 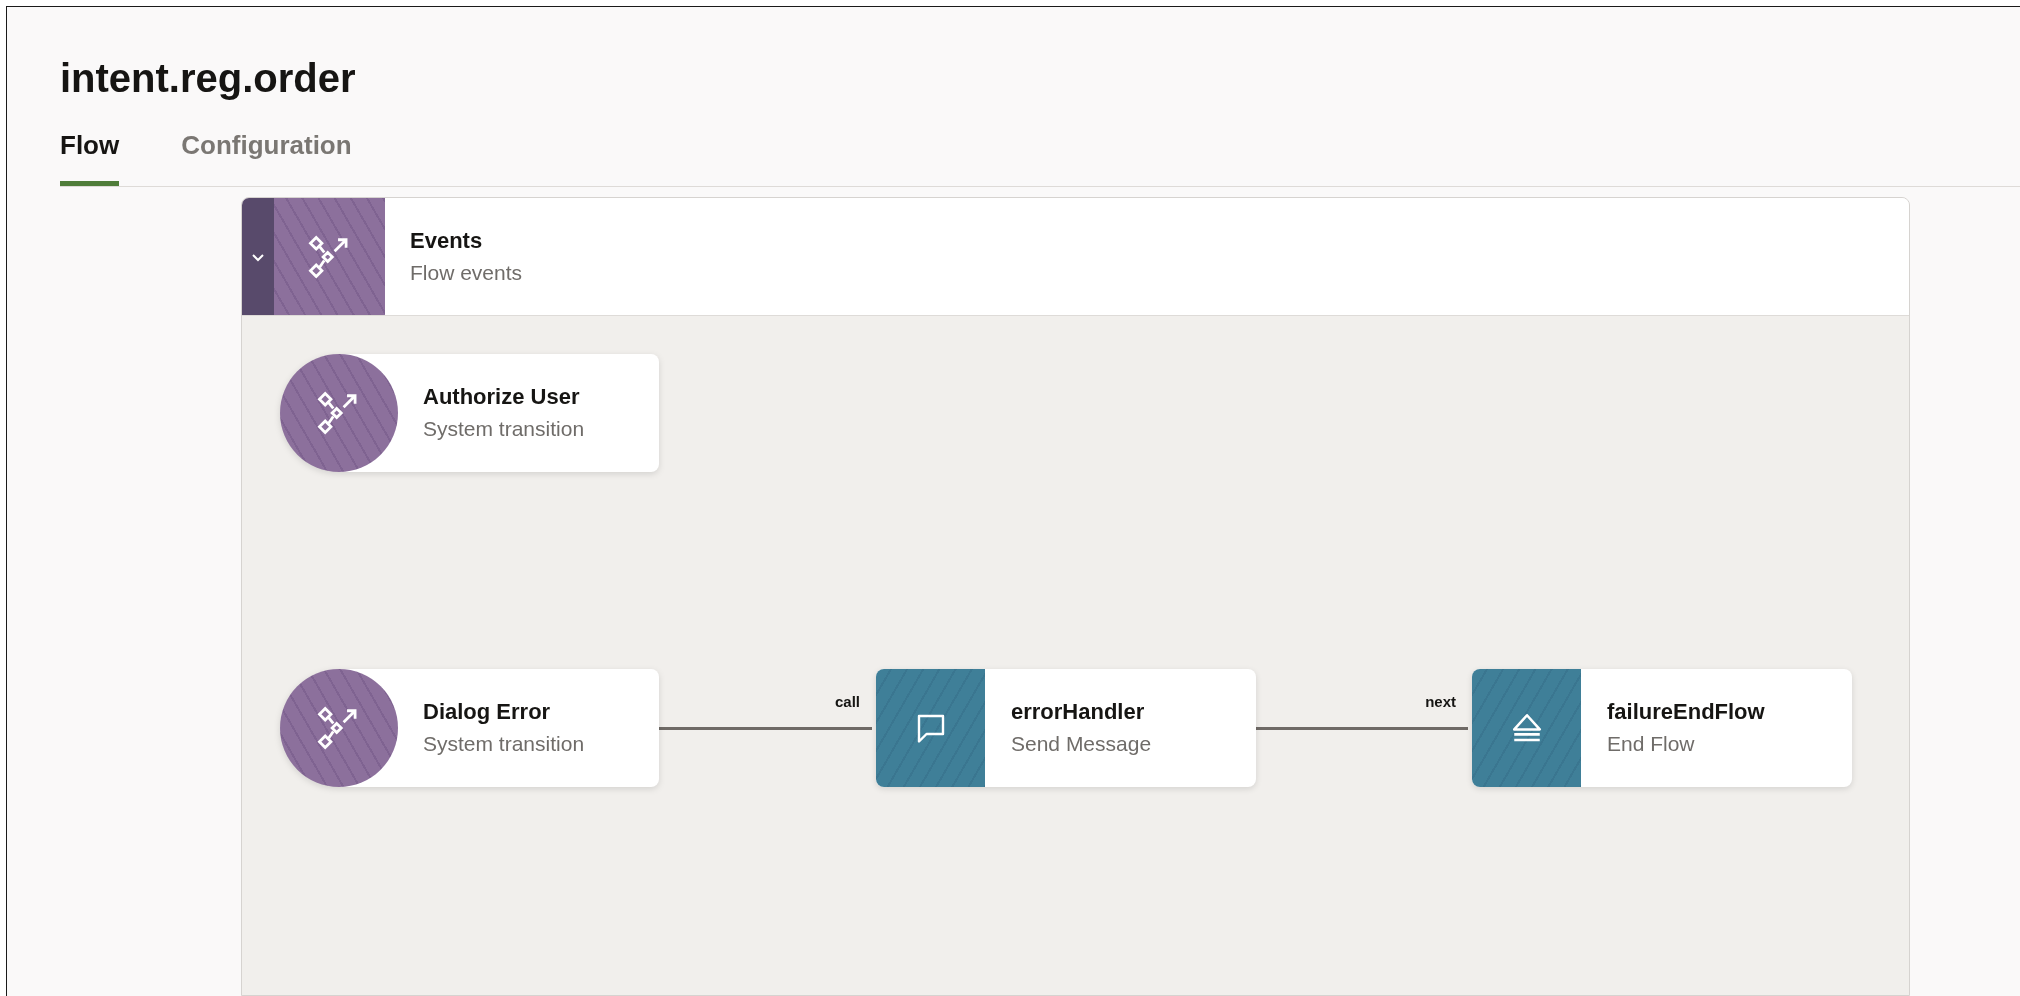 What do you see at coordinates (469, 728) in the screenshot?
I see `node-card: Dialog Error System transition` at bounding box center [469, 728].